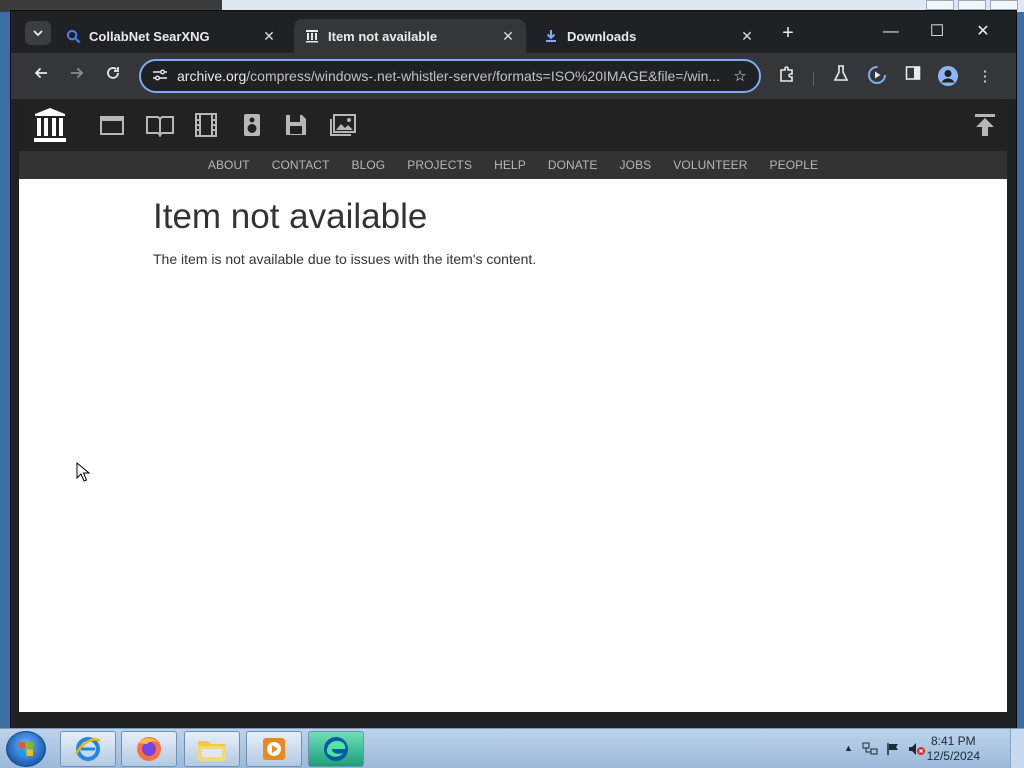 The height and width of the screenshot is (768, 1024). What do you see at coordinates (913, 77) in the screenshot?
I see `side-panel-icon` at bounding box center [913, 77].